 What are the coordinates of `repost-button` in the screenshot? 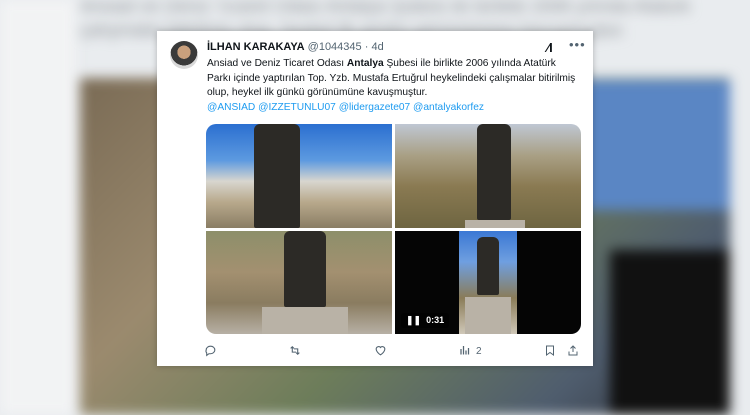 It's located at (295, 352).